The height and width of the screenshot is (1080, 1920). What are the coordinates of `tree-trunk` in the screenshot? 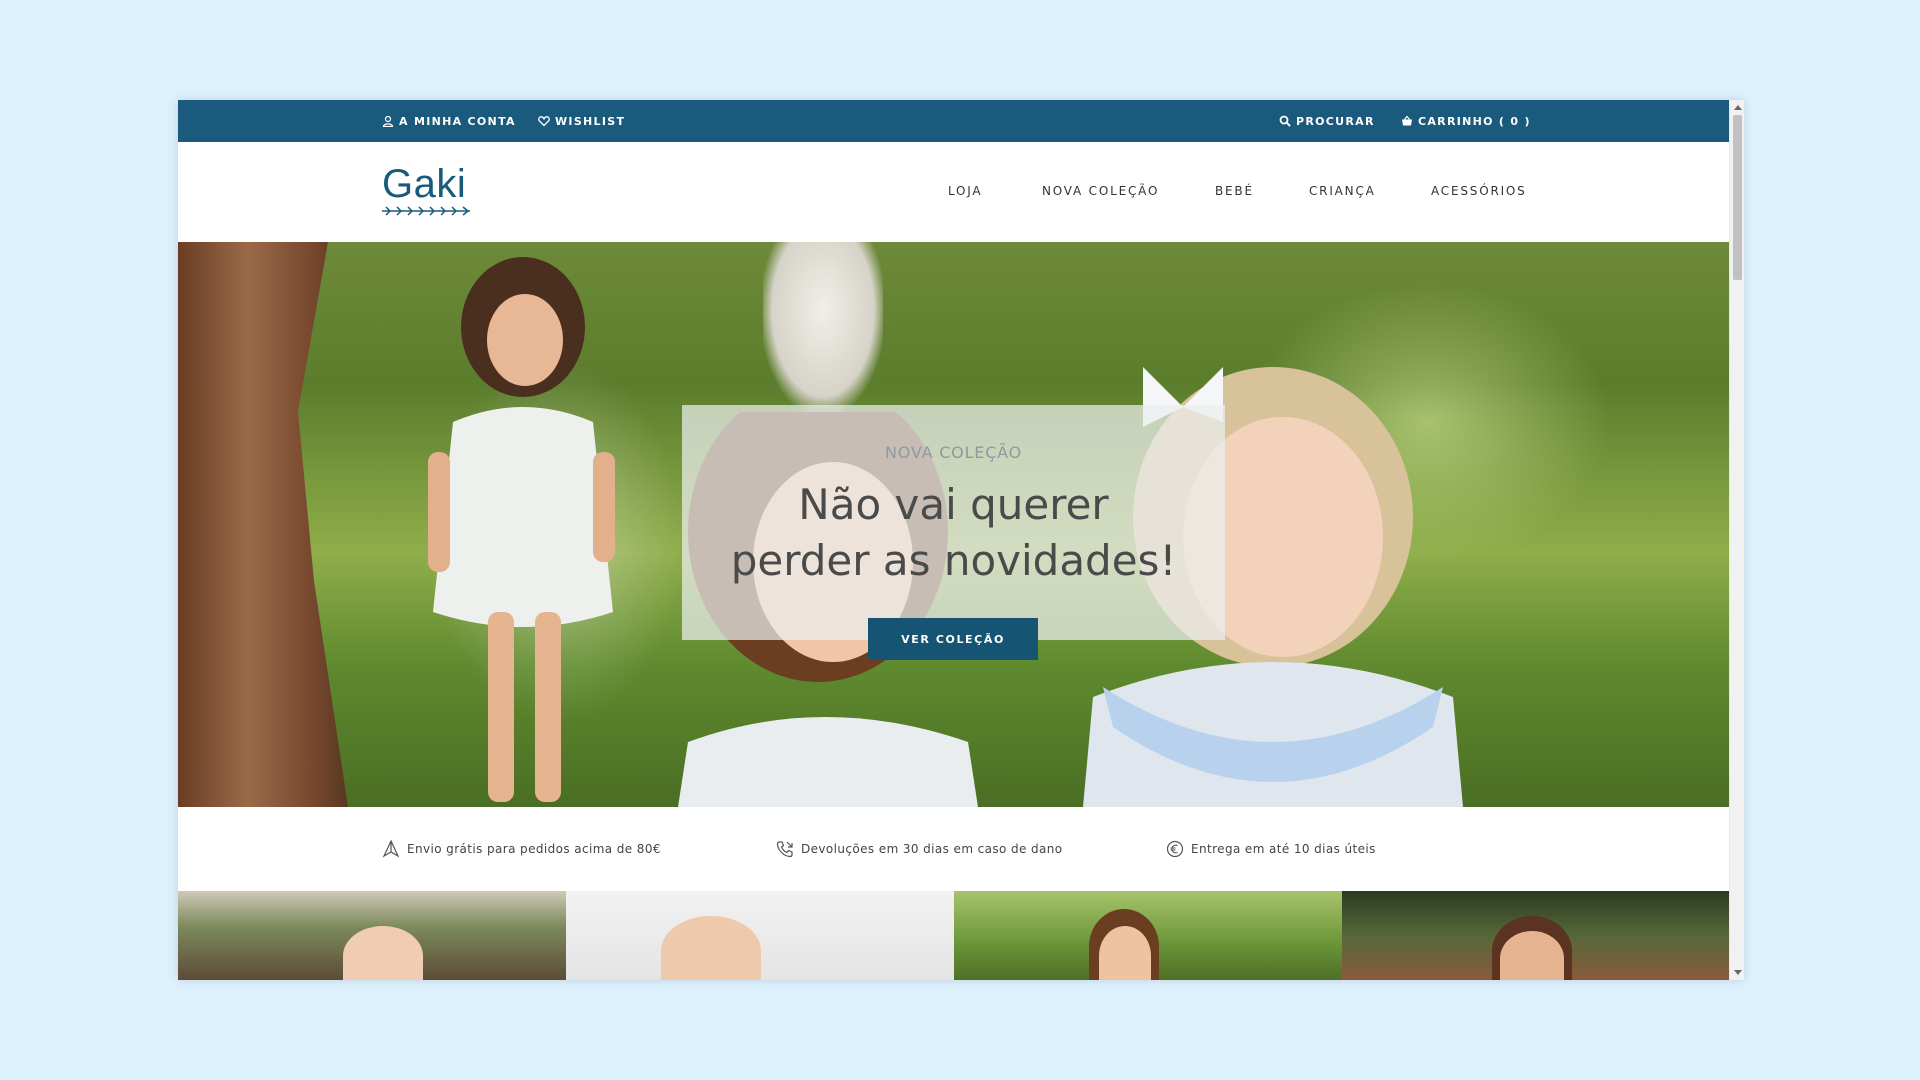 It's located at (263, 524).